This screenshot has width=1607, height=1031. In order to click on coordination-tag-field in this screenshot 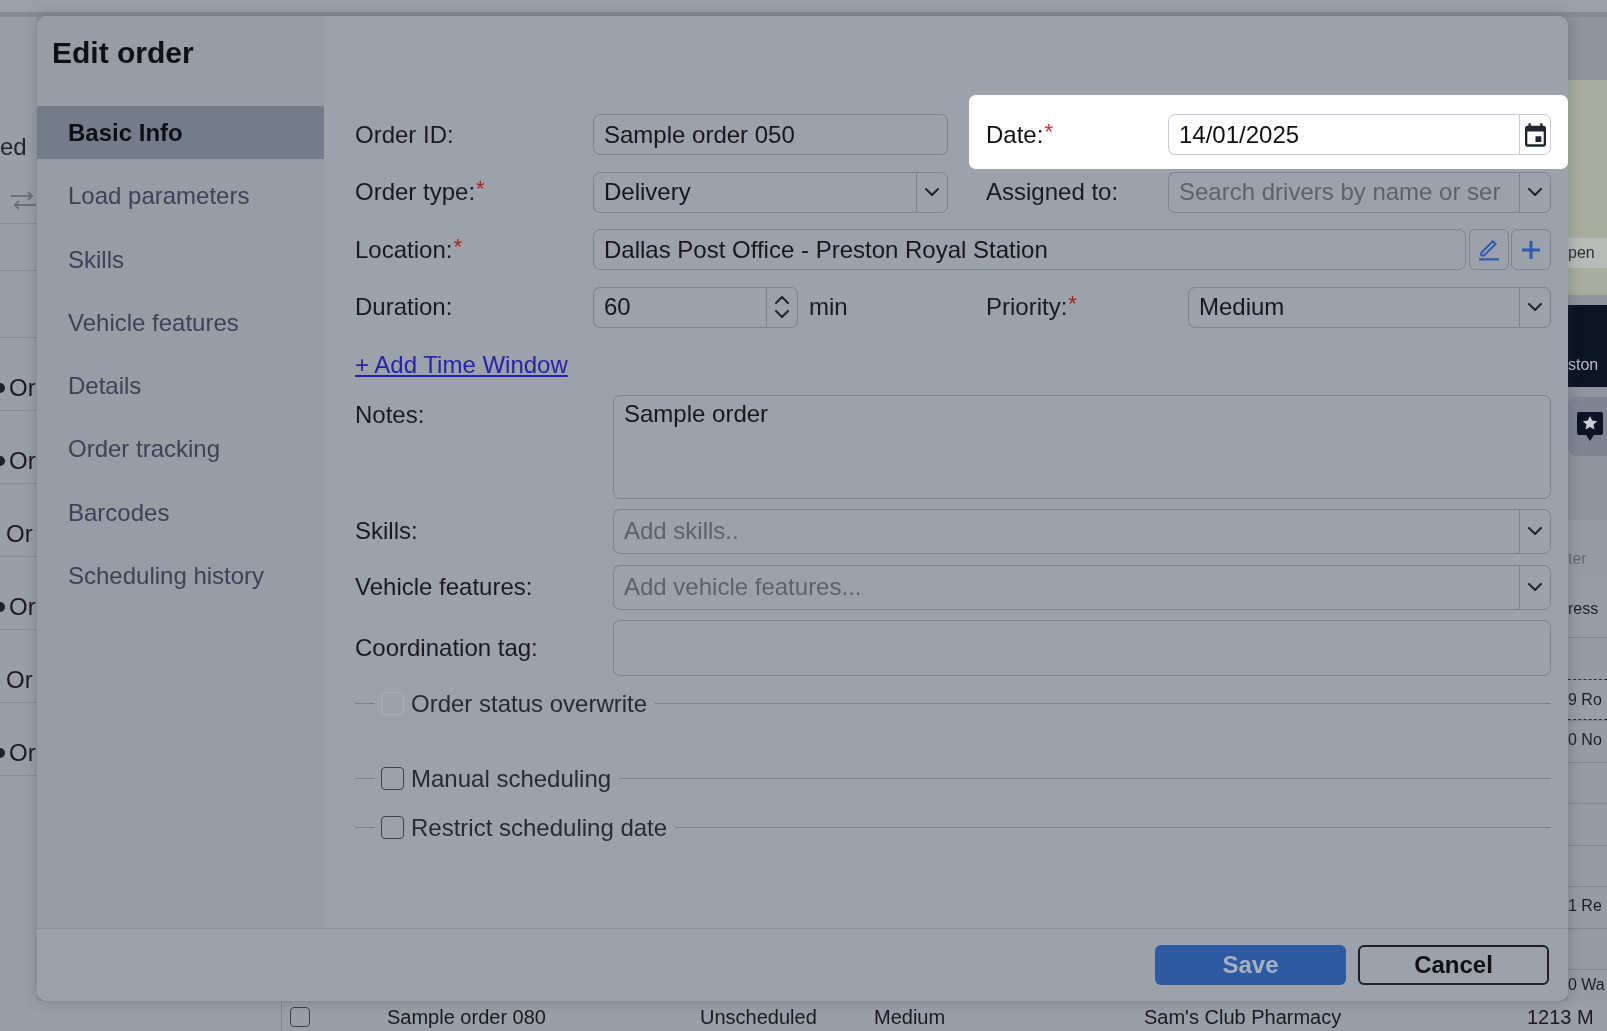, I will do `click(1082, 647)`.